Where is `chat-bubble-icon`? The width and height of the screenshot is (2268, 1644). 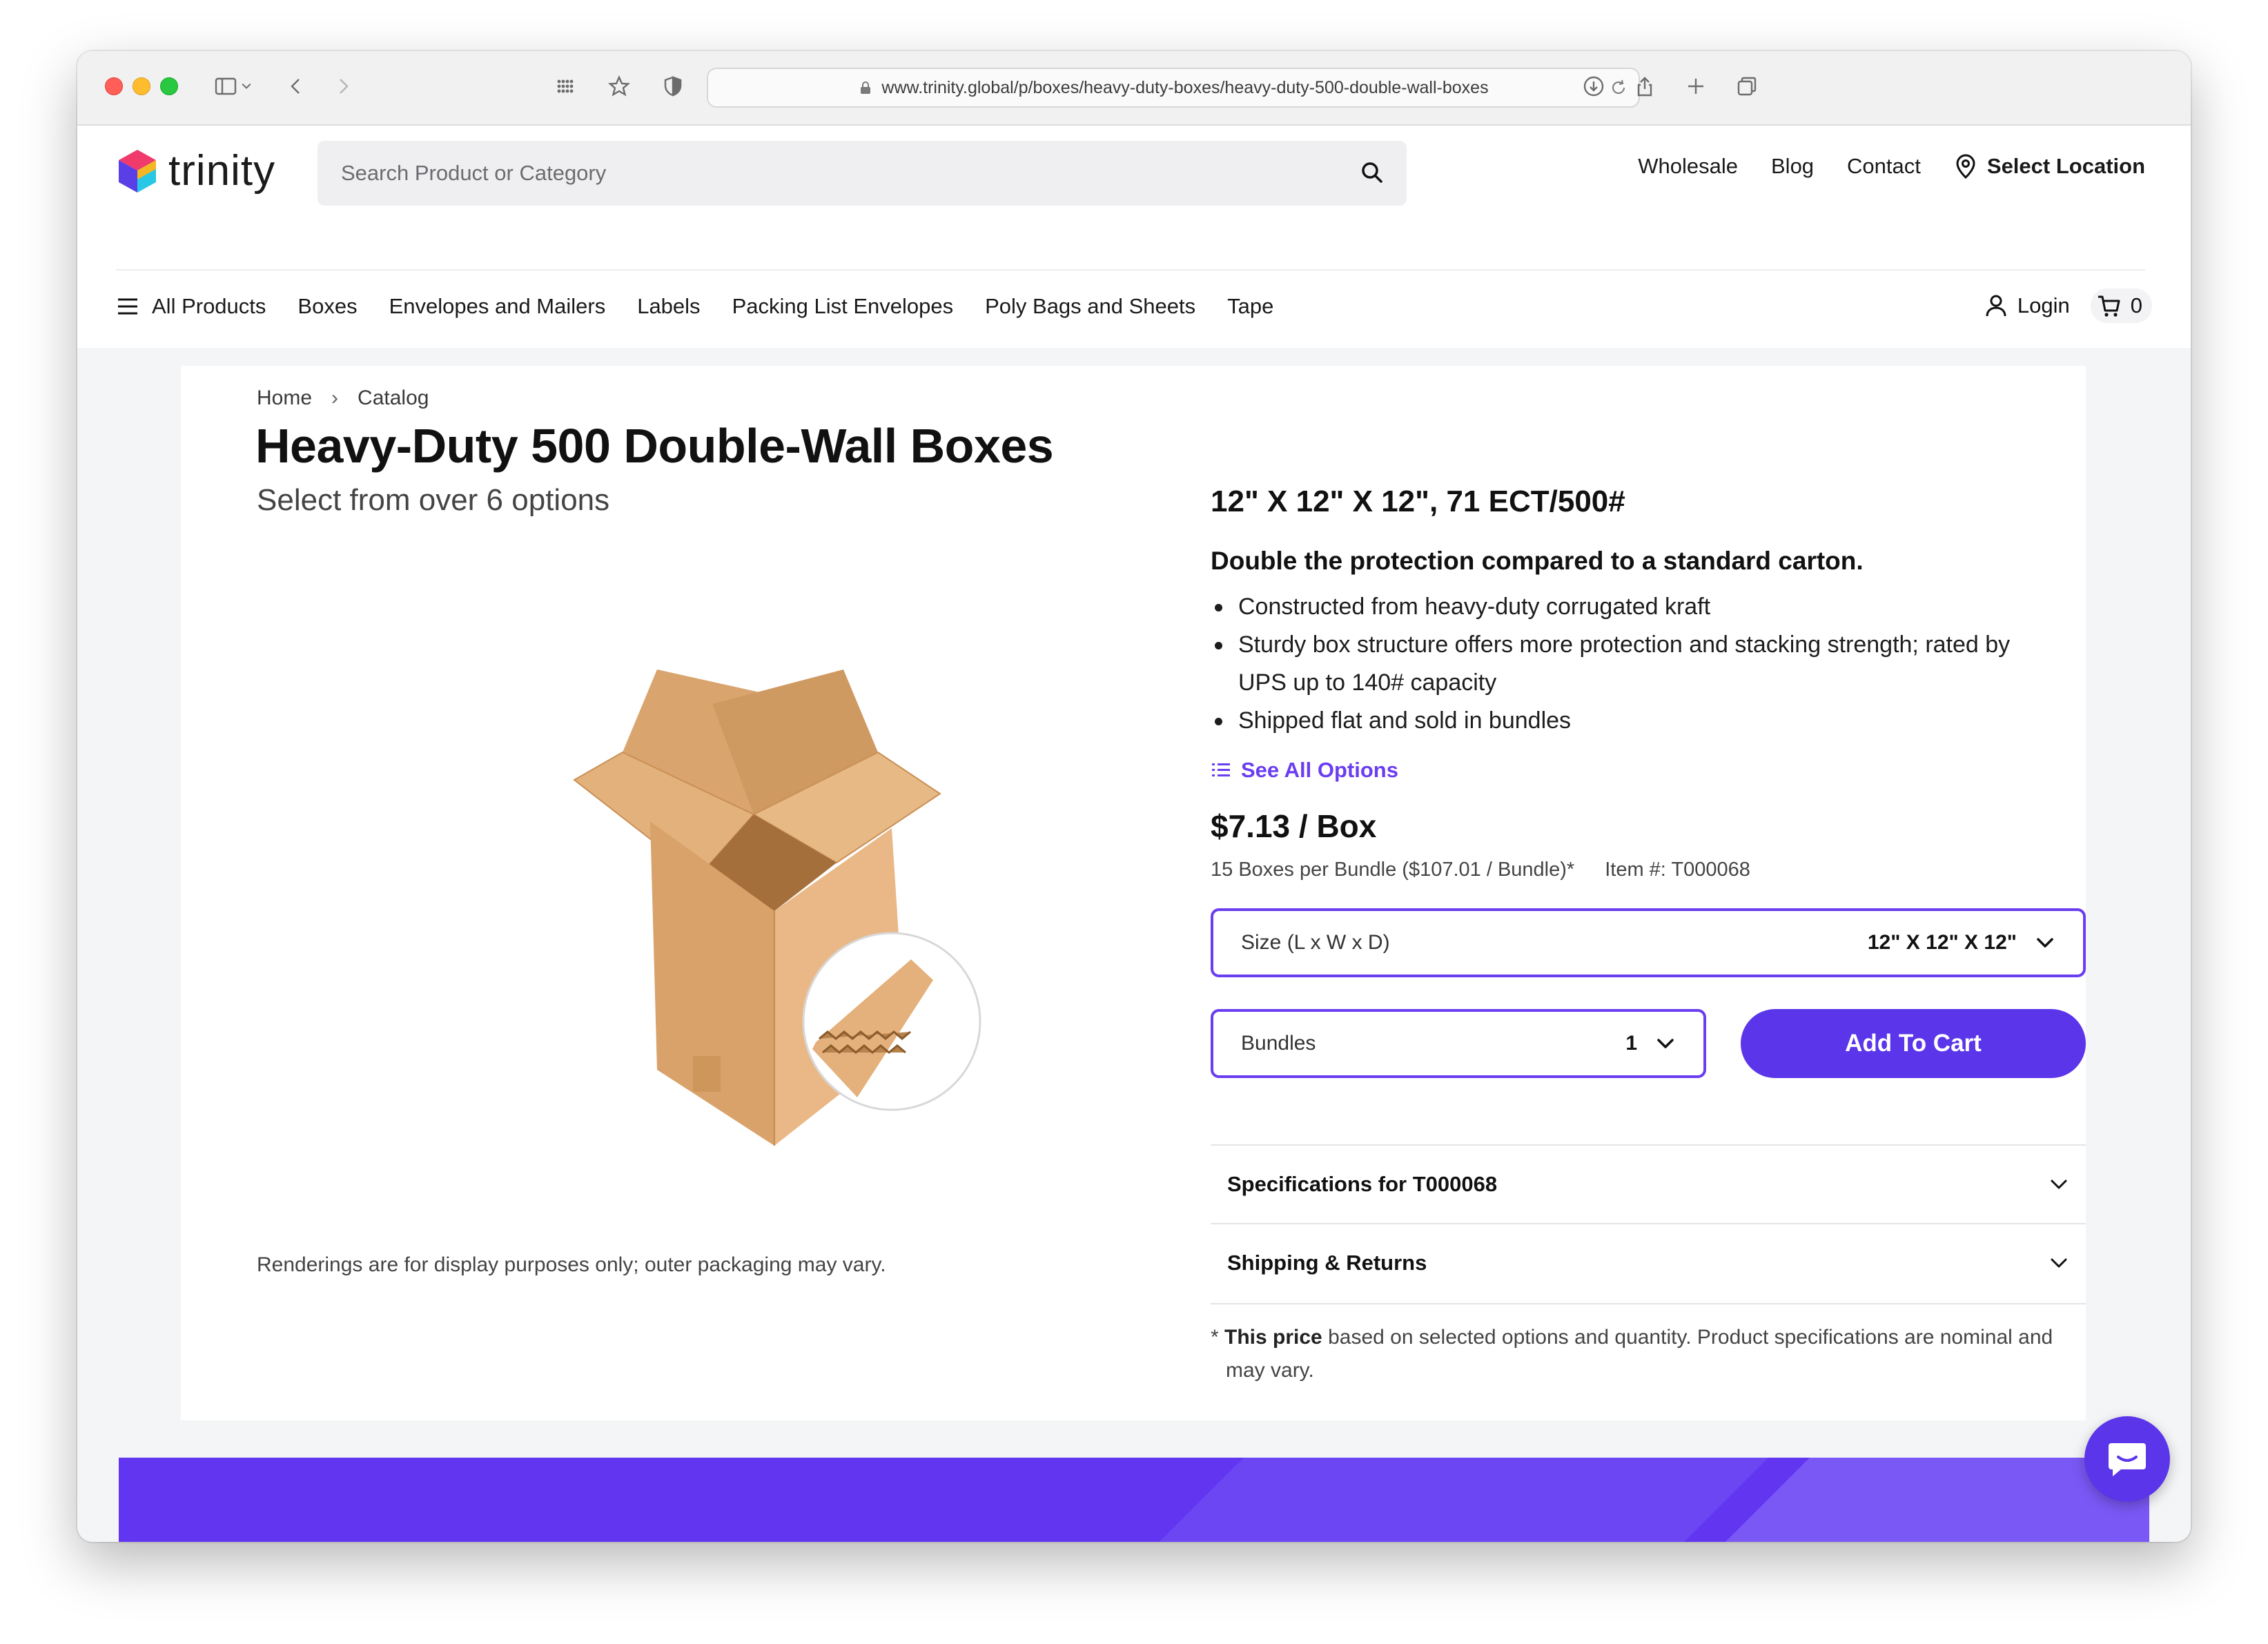
chat-bubble-icon is located at coordinates (2127, 1459).